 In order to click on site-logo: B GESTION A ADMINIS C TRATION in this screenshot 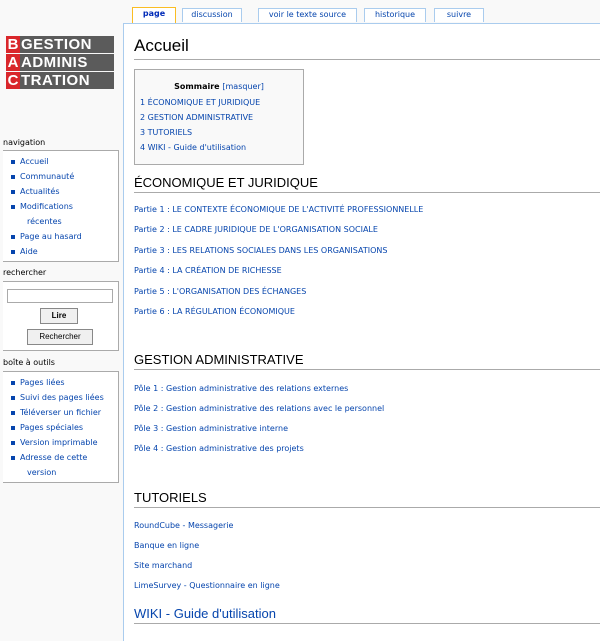, I will do `click(60, 63)`.